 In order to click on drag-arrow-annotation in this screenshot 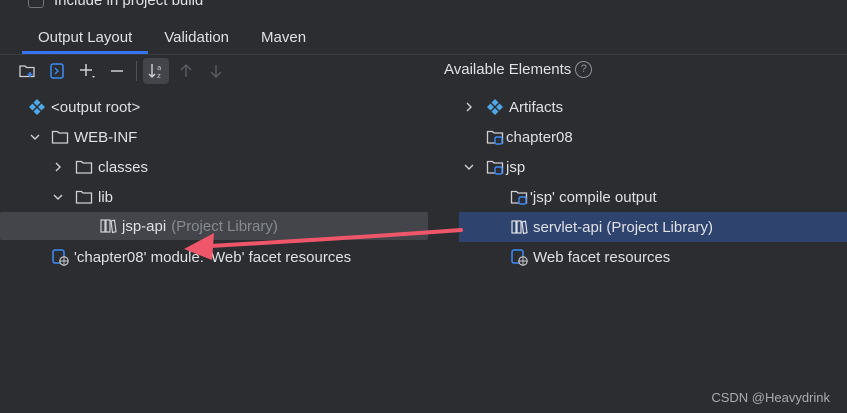, I will do `click(323, 244)`.